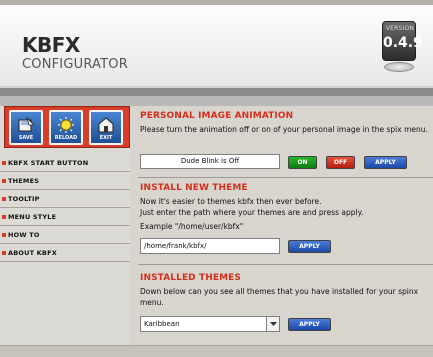 This screenshot has height=357, width=433. Describe the element at coordinates (66, 138) in the screenshot. I see `reload-label: RELOAD` at that location.